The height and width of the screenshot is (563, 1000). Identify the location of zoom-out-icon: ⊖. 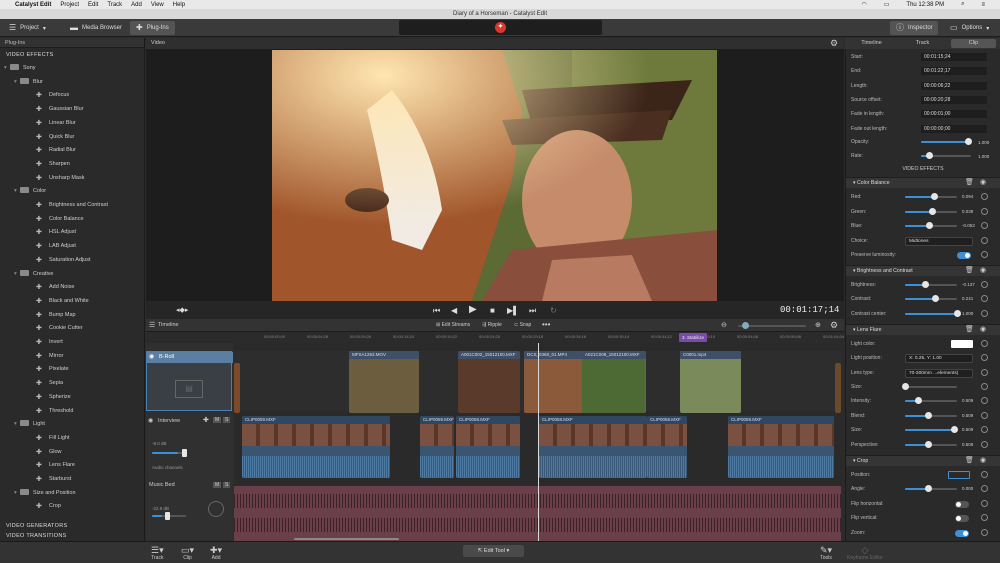
(724, 325).